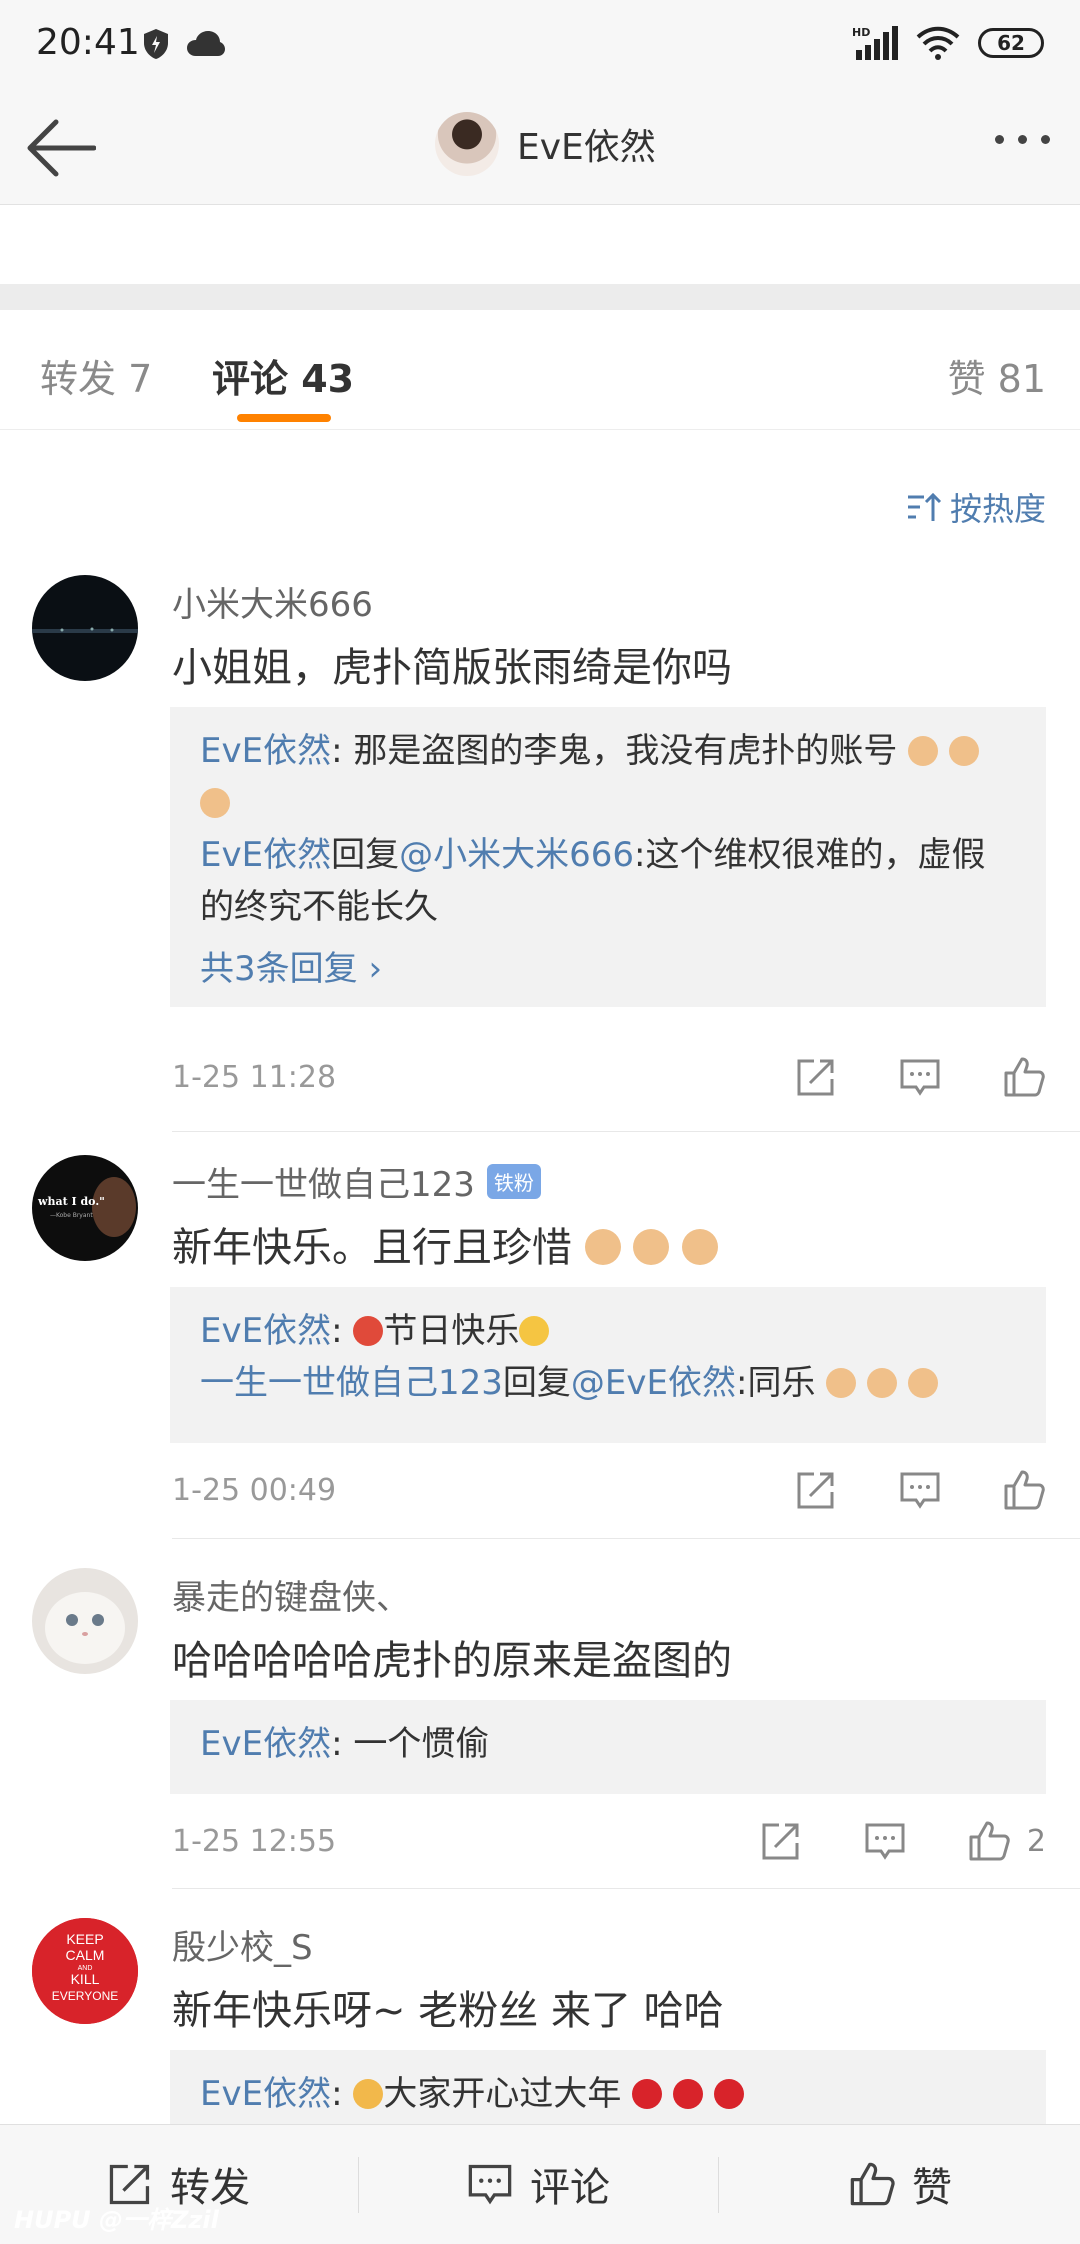  What do you see at coordinates (61, 148) in the screenshot?
I see `back-arrow-icon` at bounding box center [61, 148].